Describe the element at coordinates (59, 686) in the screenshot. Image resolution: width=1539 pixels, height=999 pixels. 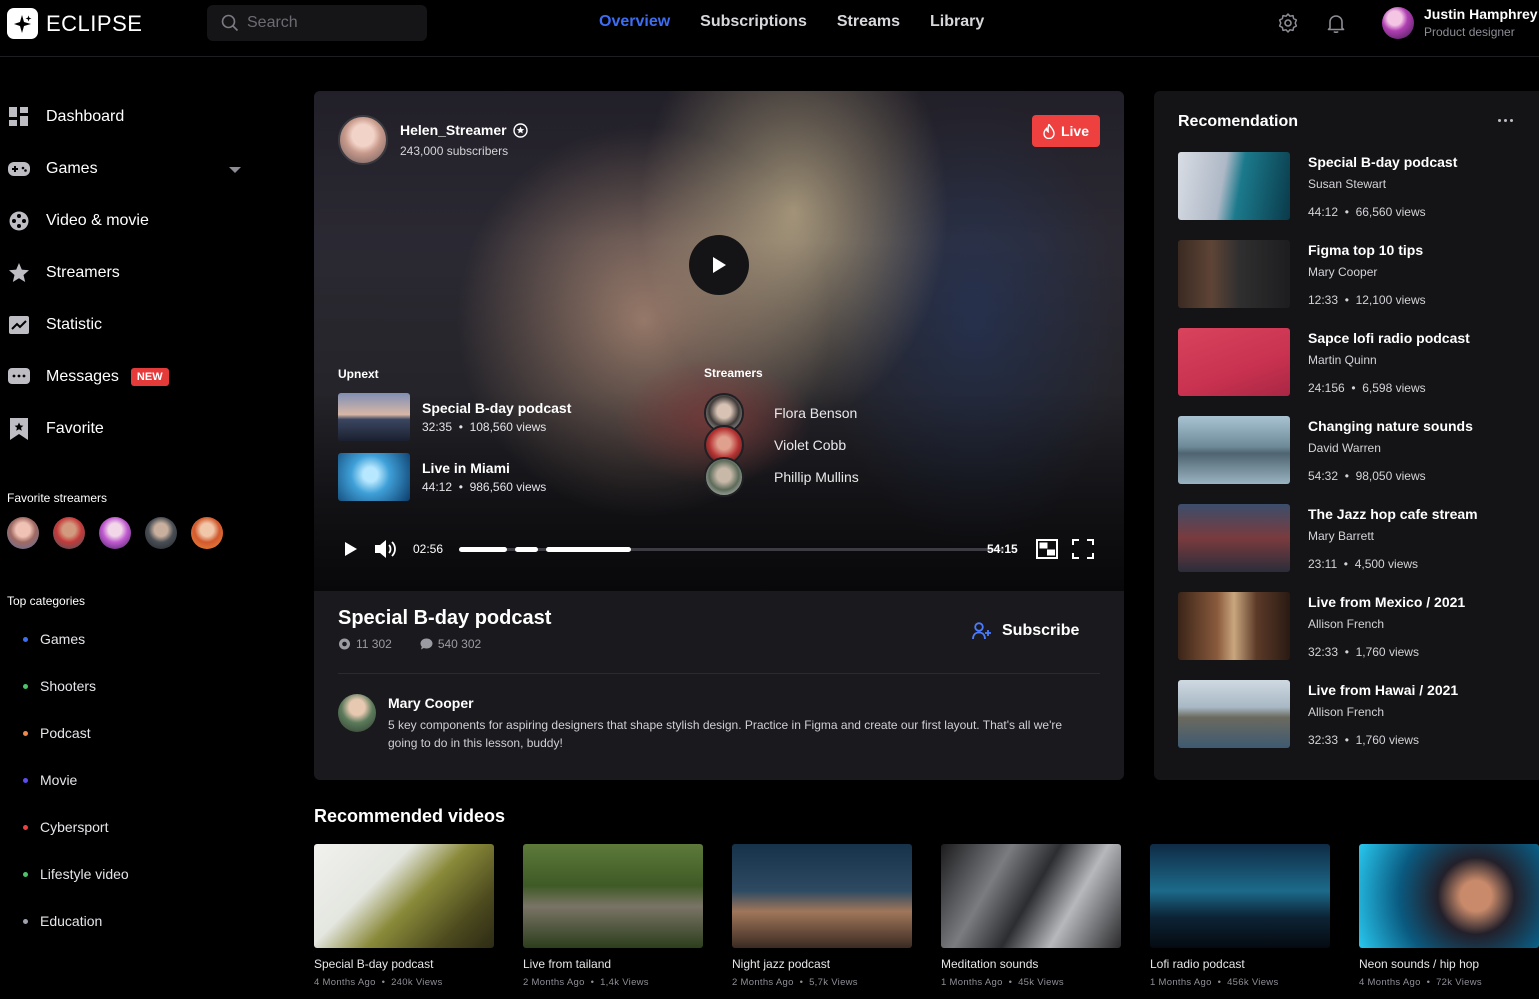
I see `category-shooters: Shooters` at that location.